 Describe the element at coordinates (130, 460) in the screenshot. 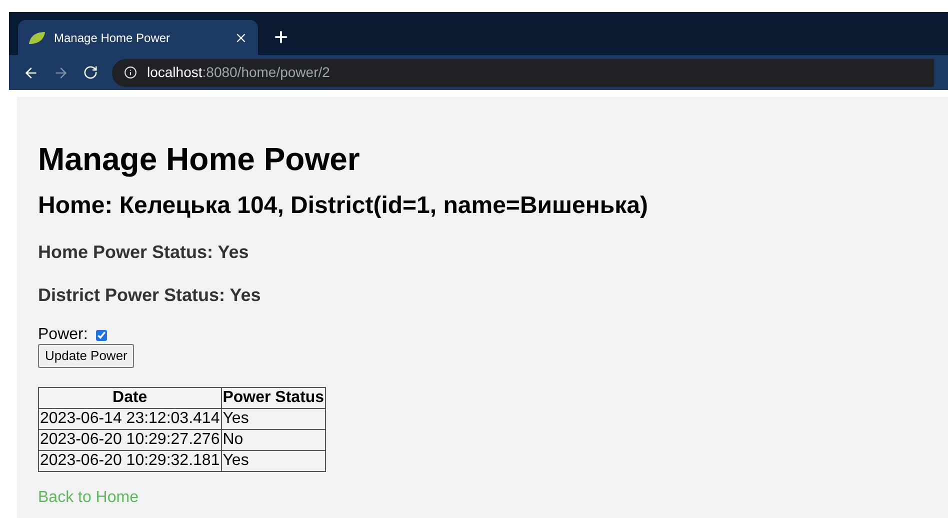

I see `table-cell: 2023-06-20 10:29:32.181` at that location.